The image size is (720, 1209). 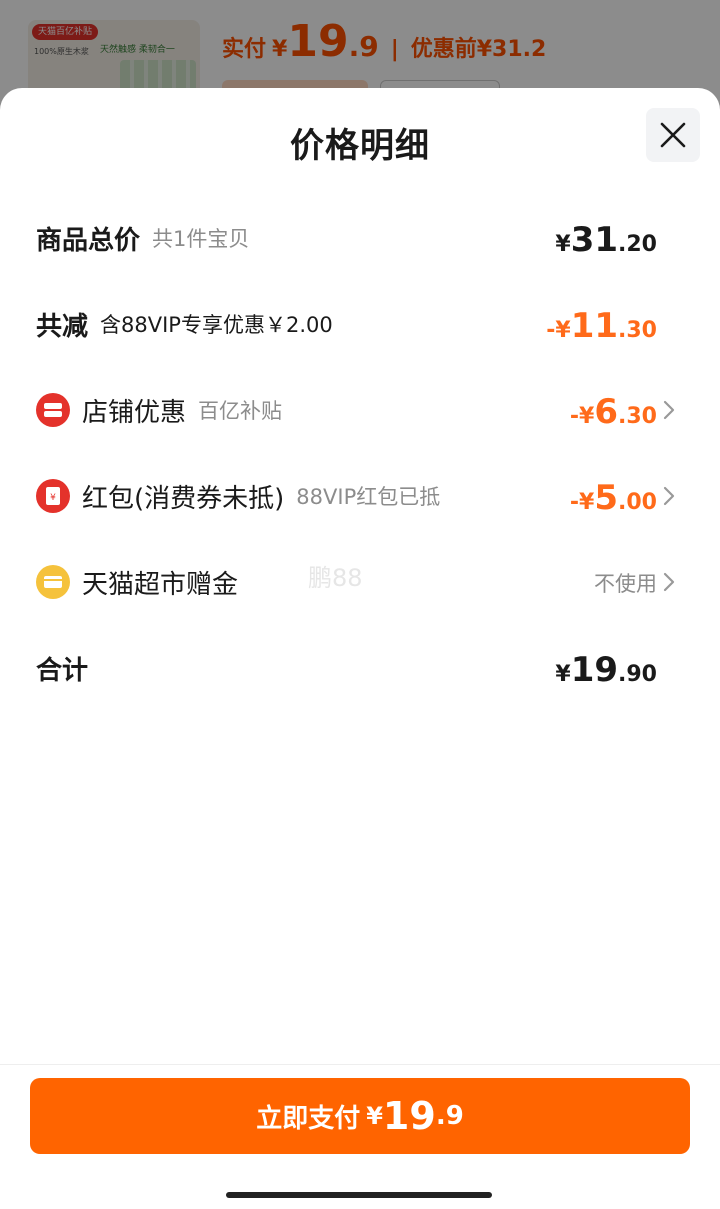 I want to click on amount-int: 11, so click(x=594, y=326).